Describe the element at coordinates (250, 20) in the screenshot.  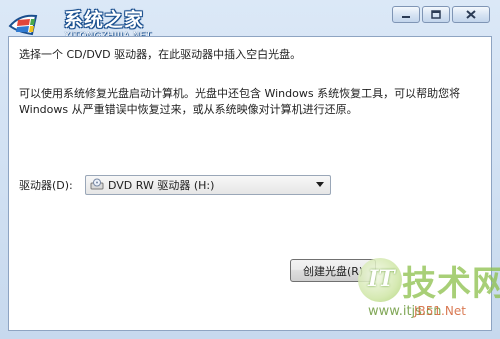
I see `title-bar: 系统之家 XITONGZHIJIA.NET` at that location.